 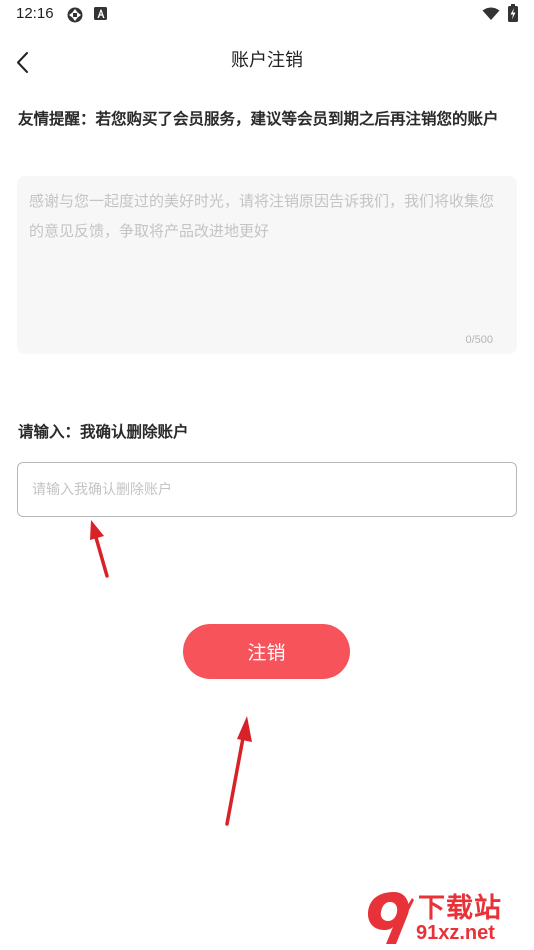 What do you see at coordinates (99, 549) in the screenshot?
I see `annotation-arrow-up-left-icon` at bounding box center [99, 549].